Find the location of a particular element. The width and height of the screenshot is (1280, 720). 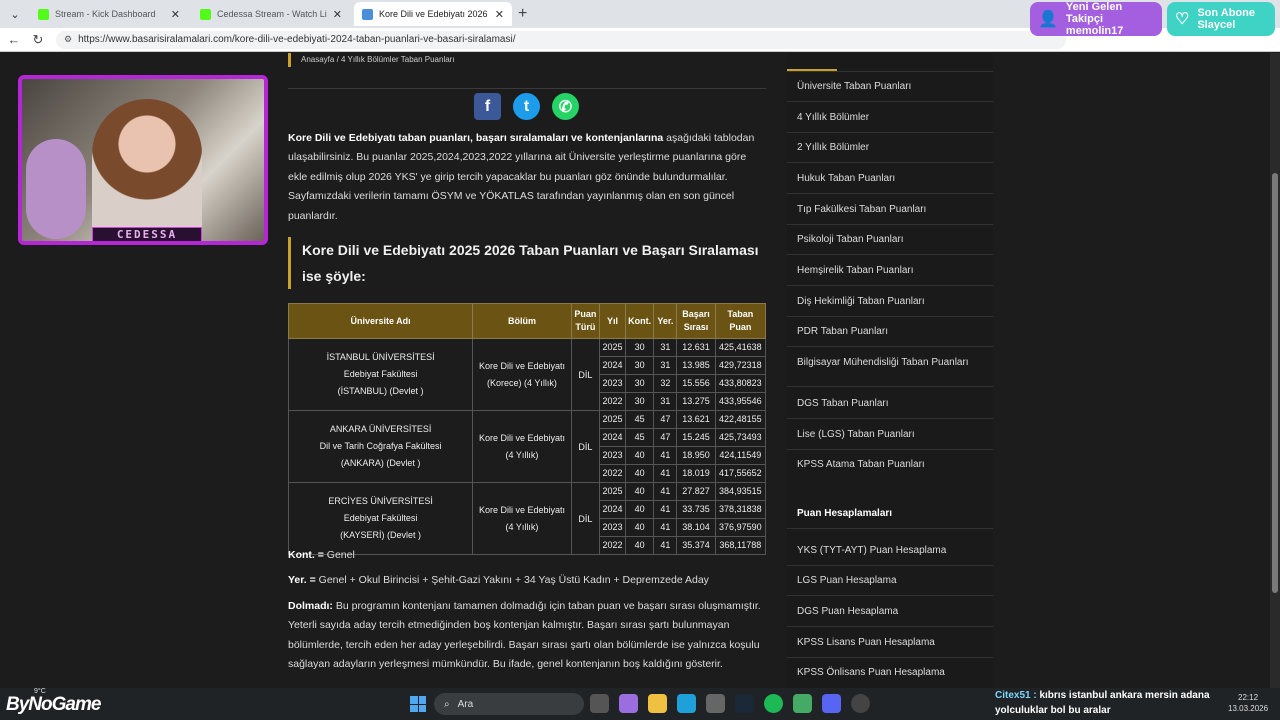

puan-turu-cell: DİL is located at coordinates (585, 374).